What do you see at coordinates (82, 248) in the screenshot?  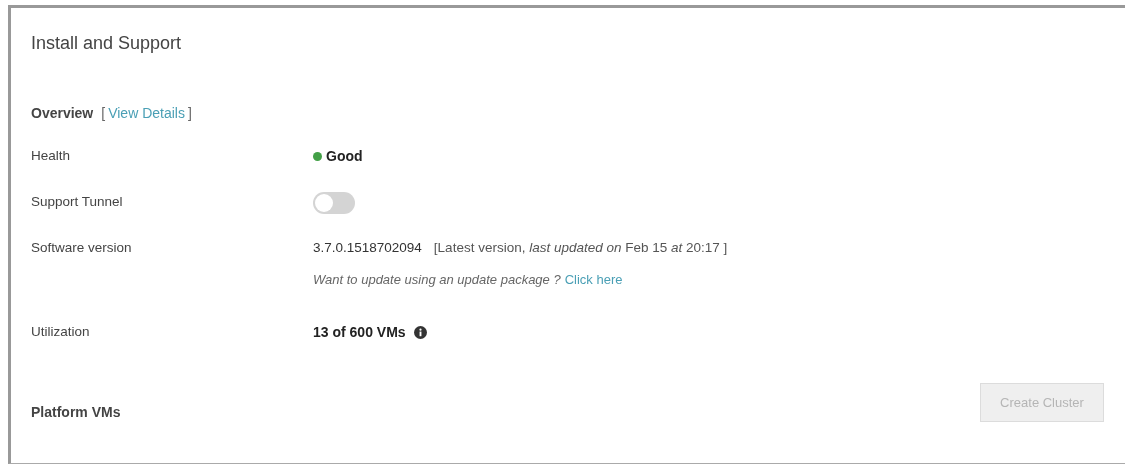 I see `field-label: Software version` at bounding box center [82, 248].